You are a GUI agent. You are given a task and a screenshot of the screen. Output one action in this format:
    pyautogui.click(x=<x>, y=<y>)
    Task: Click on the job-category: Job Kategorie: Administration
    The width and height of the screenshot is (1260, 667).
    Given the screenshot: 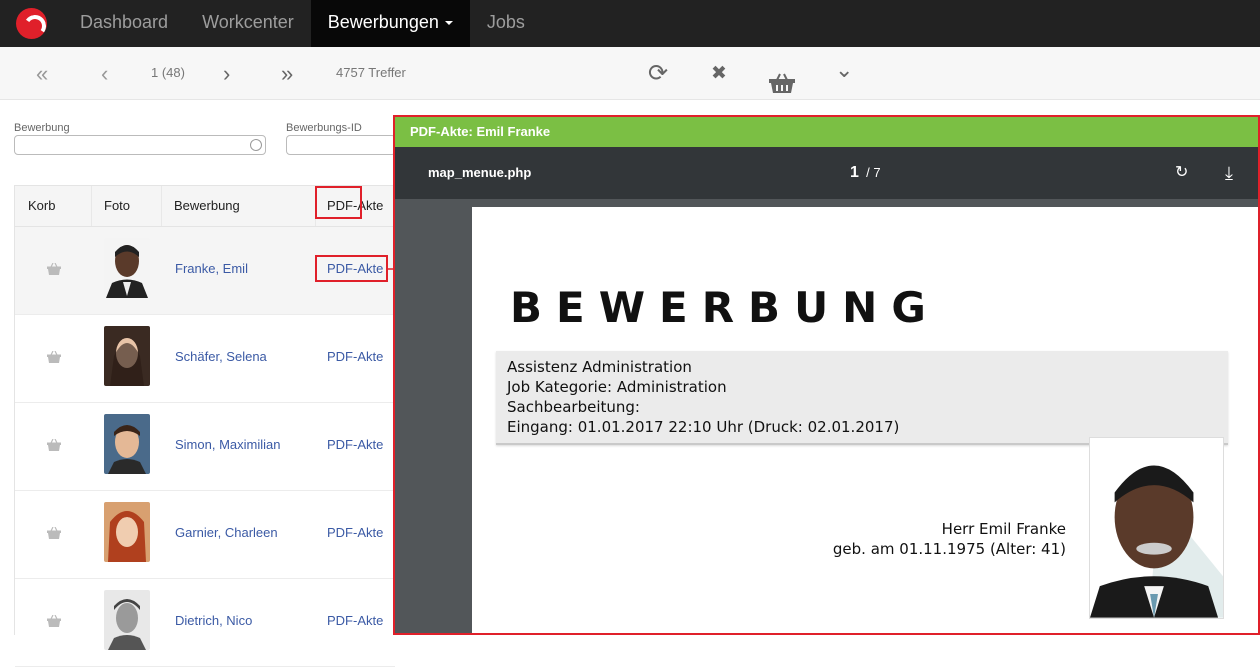 What is the action you would take?
    pyautogui.click(x=617, y=387)
    